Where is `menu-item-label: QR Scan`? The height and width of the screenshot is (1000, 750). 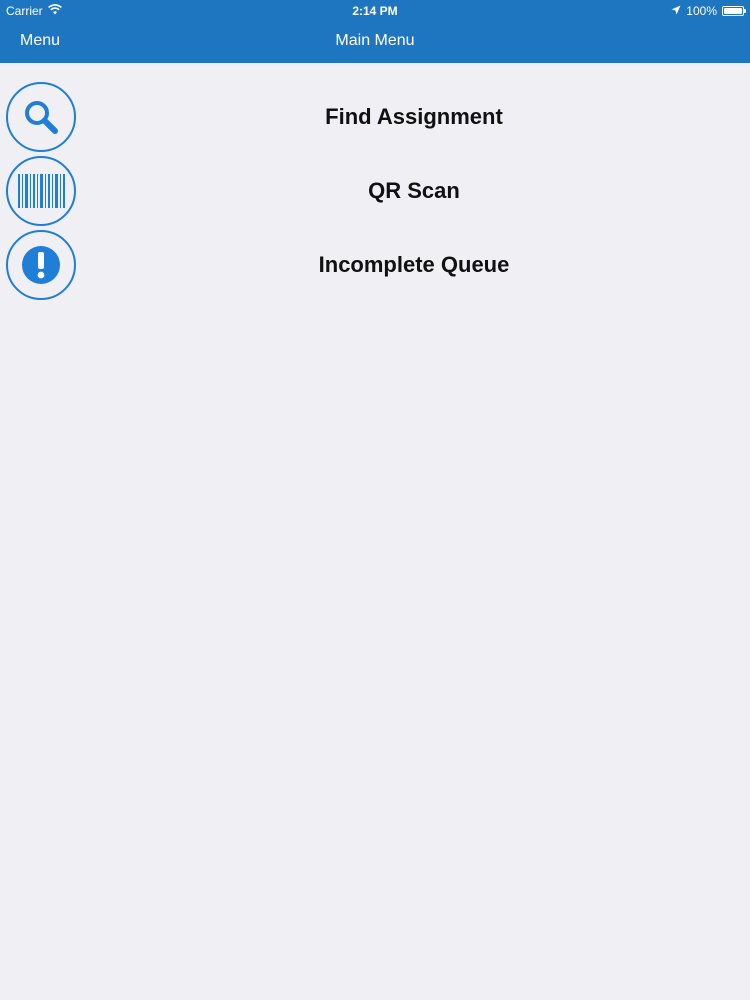 menu-item-label: QR Scan is located at coordinates (414, 190).